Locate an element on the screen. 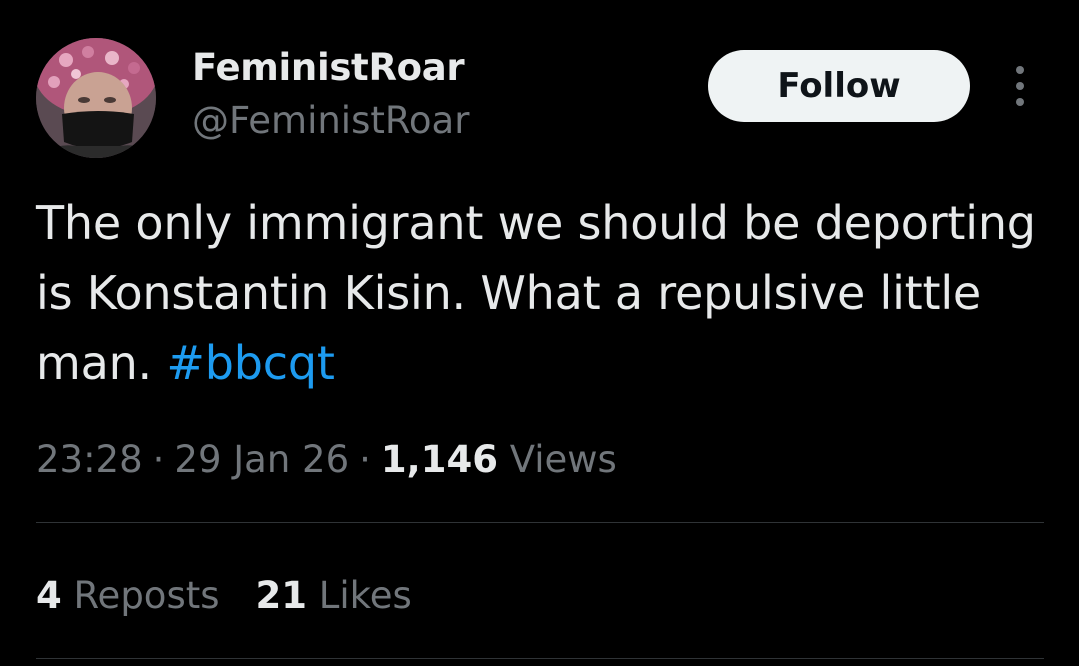  author-names: FeministRoar @FeministRoar is located at coordinates (330, 95).